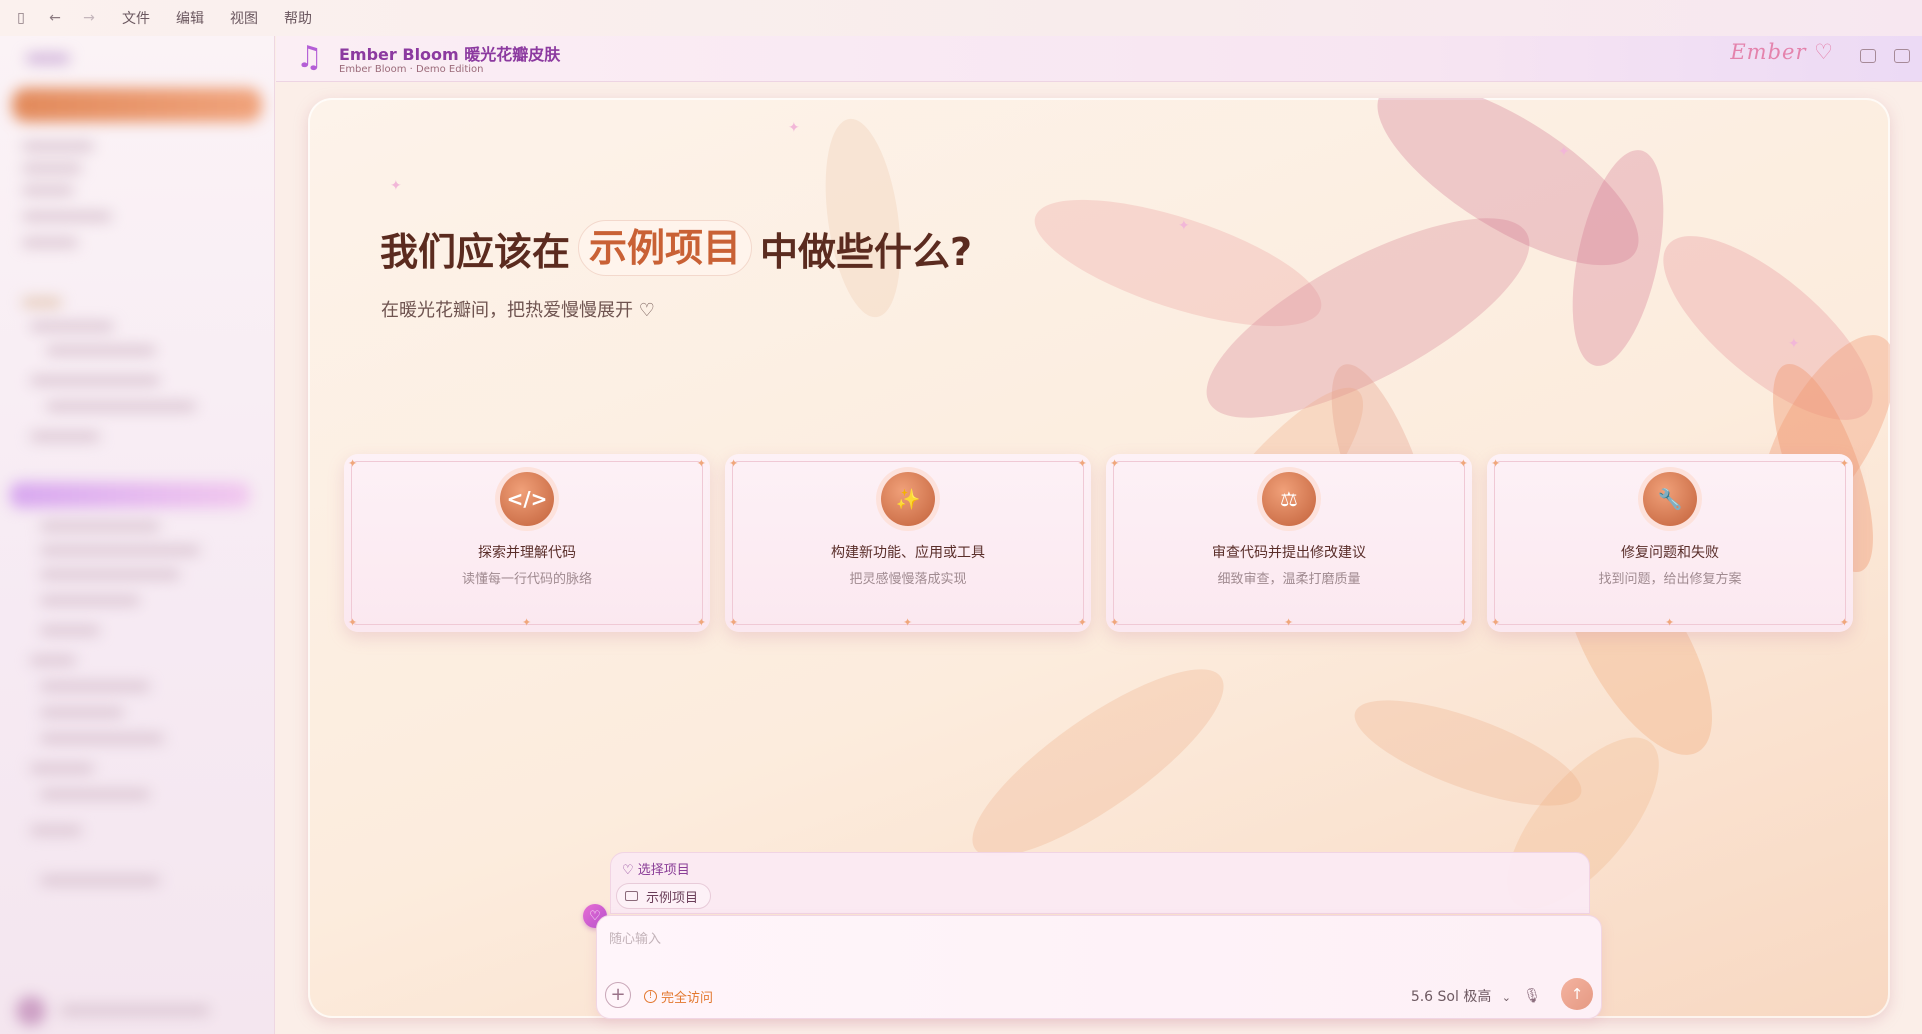  I want to click on card-explore-code: ✦ ✦ ✦ ✦ ✦ </> 探索并理解代码 读懂每一行代码的脉络, so click(527, 543).